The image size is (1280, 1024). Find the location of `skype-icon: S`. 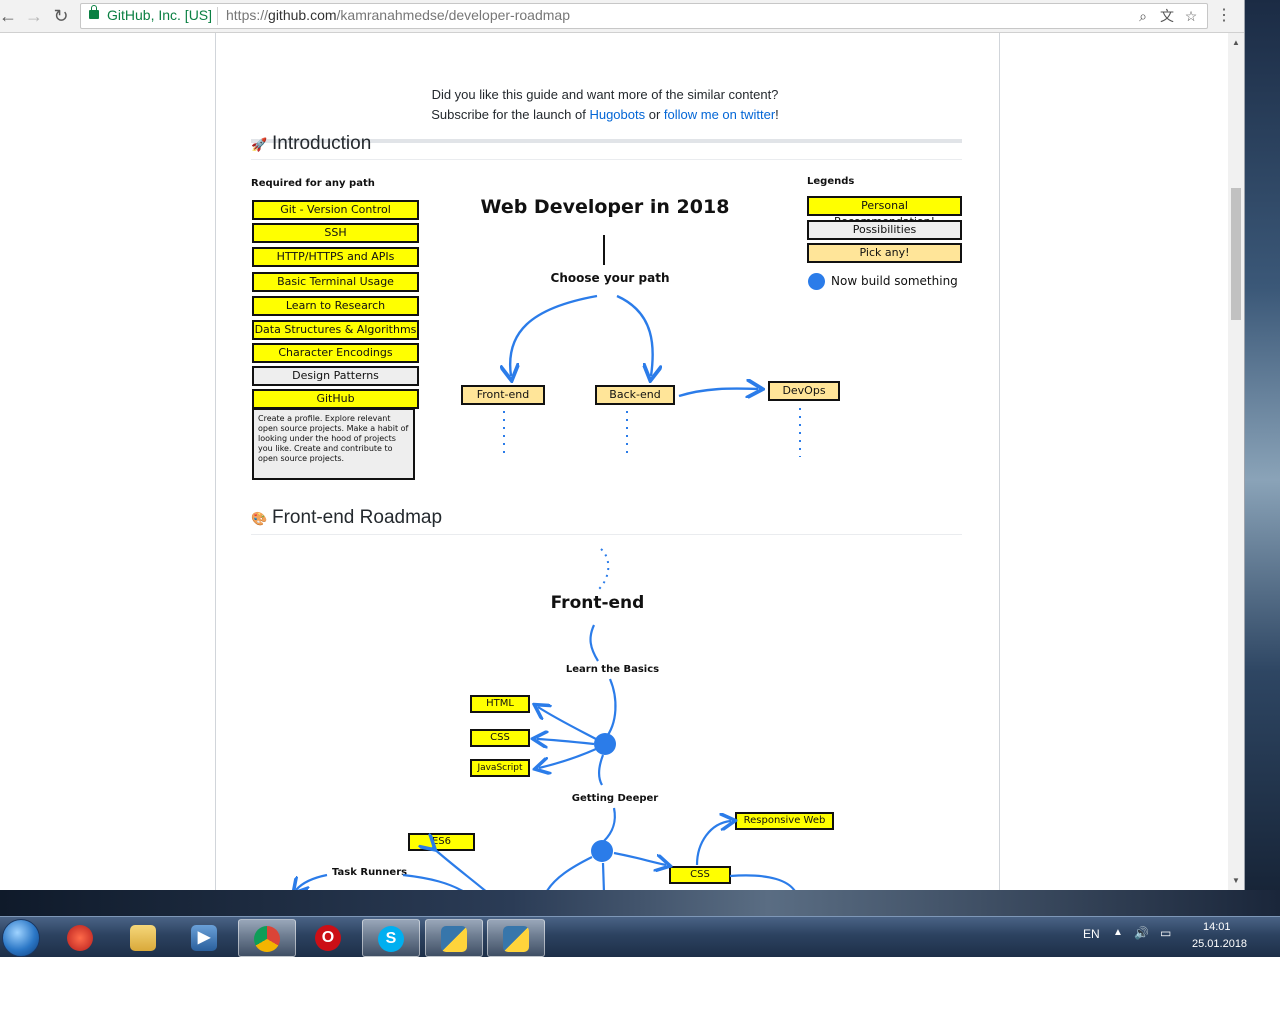

skype-icon: S is located at coordinates (391, 939).